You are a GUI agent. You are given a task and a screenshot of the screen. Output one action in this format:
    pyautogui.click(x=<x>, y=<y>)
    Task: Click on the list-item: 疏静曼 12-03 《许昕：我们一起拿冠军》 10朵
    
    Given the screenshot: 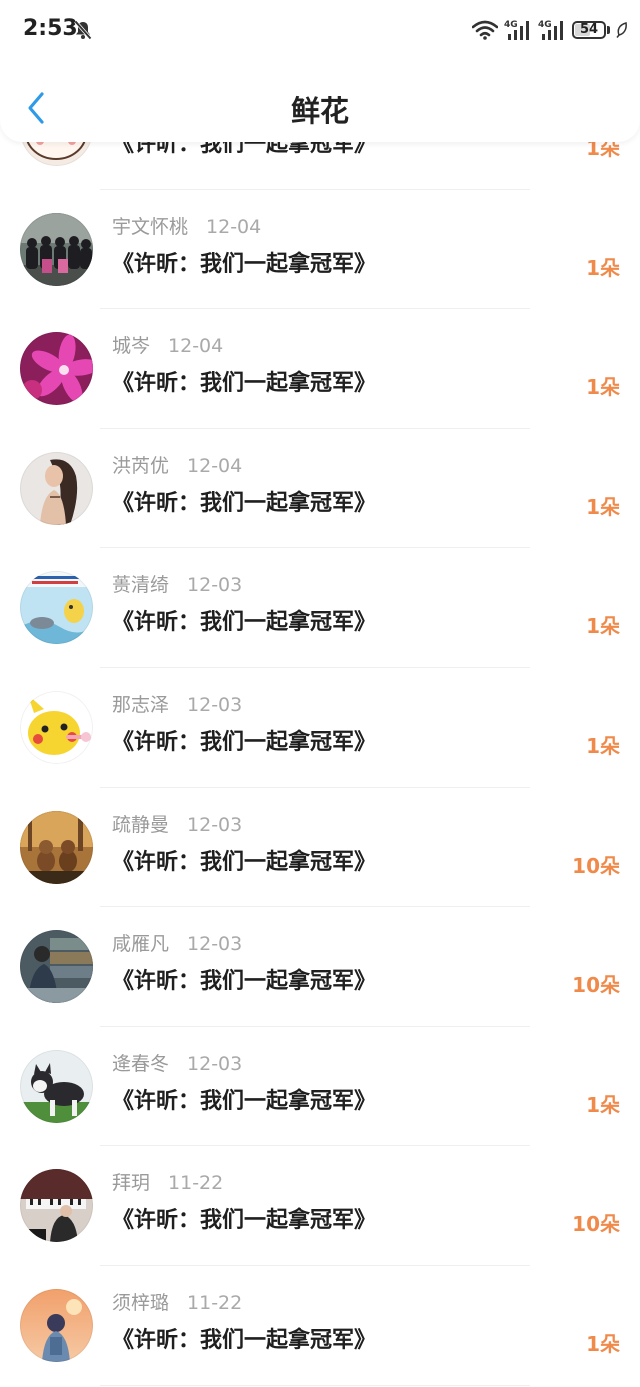 What is the action you would take?
    pyautogui.click(x=320, y=848)
    